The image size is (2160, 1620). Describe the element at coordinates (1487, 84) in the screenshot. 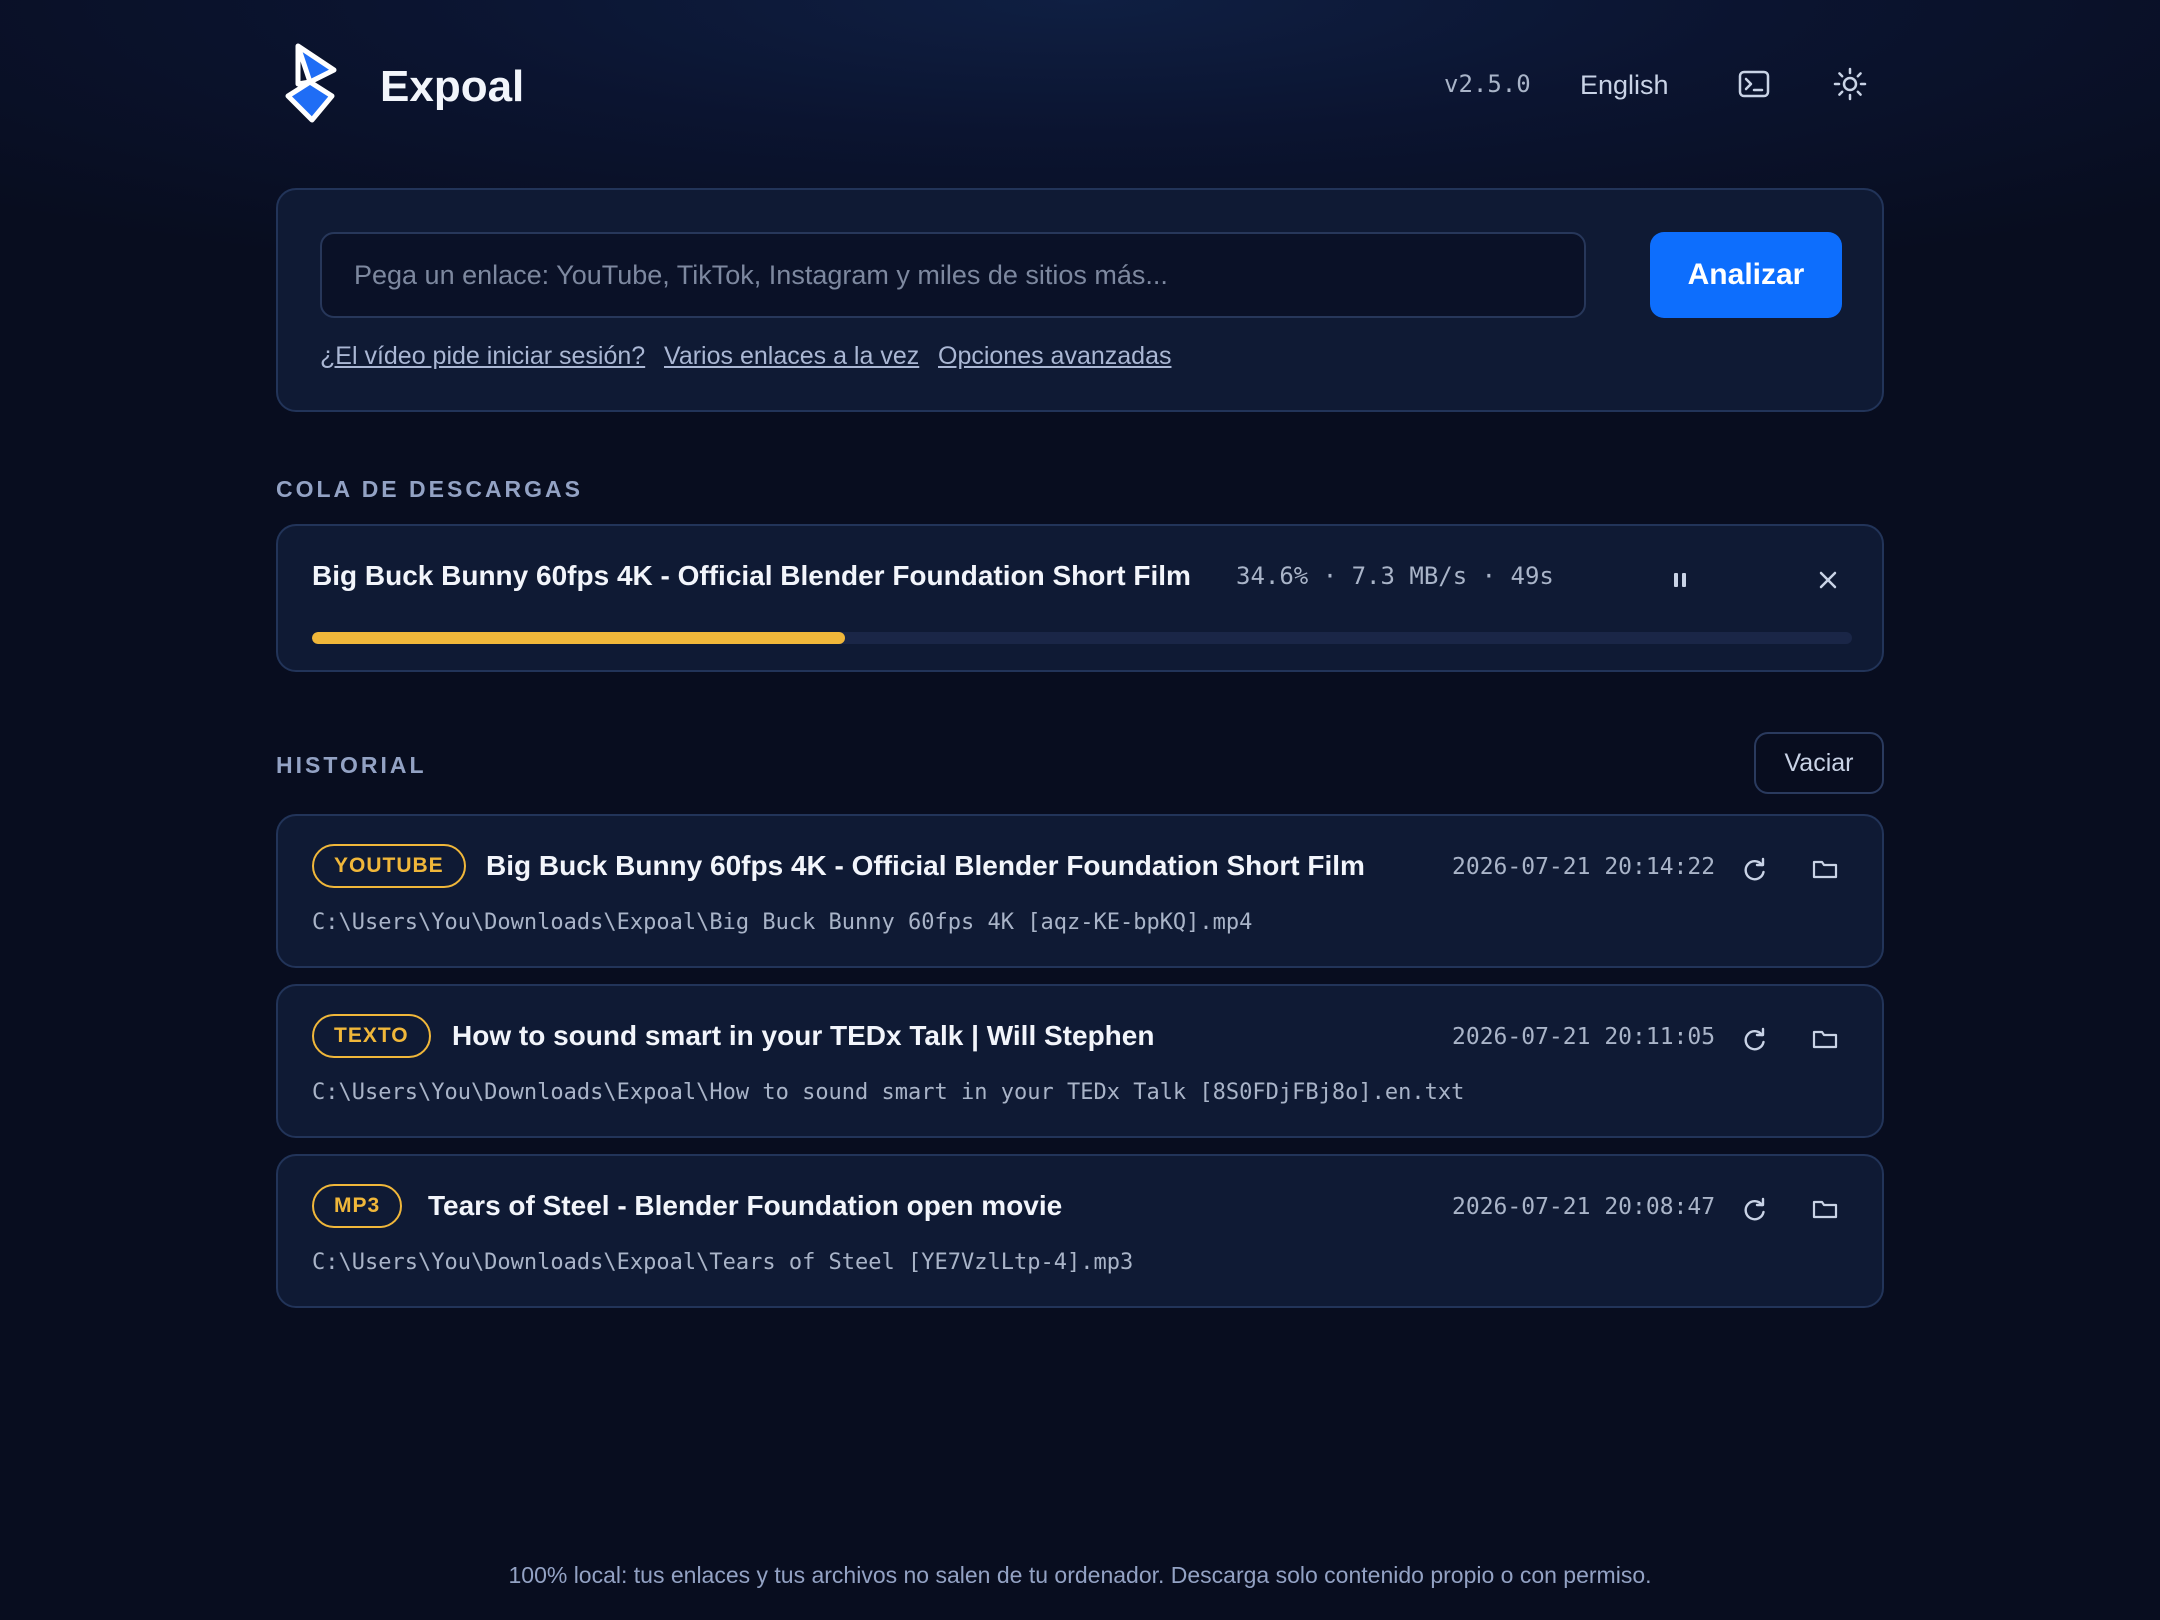

I see `version-label: v2.5.0` at that location.